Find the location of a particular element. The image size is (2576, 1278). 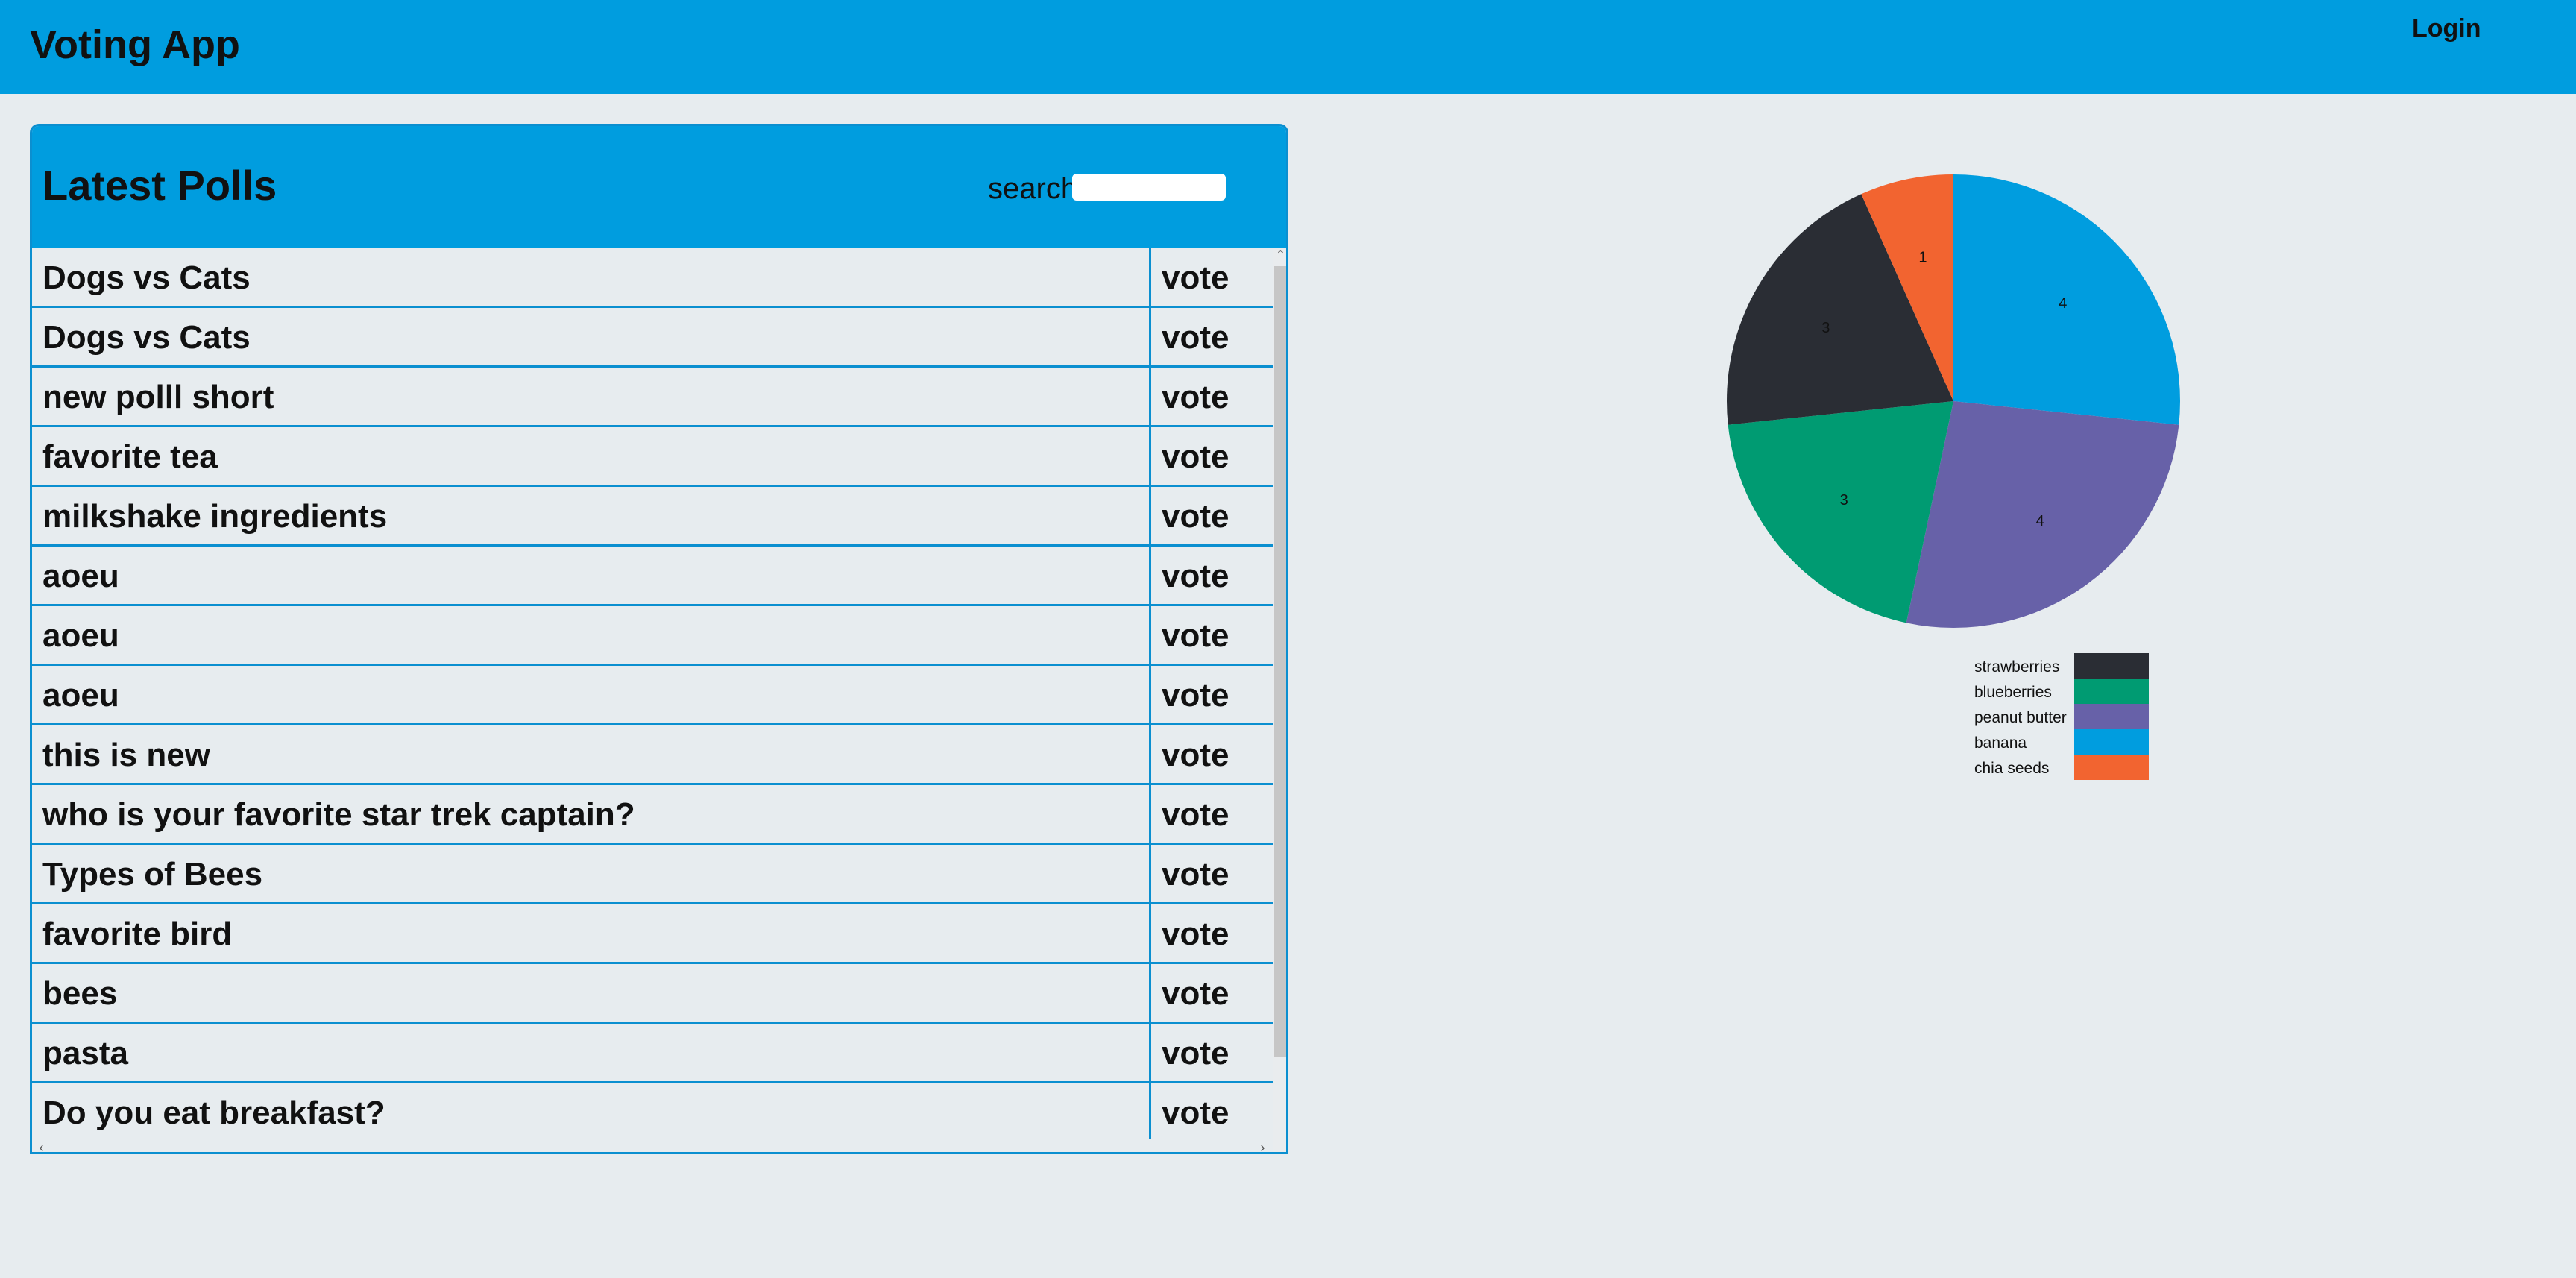

search-input is located at coordinates (1149, 187).